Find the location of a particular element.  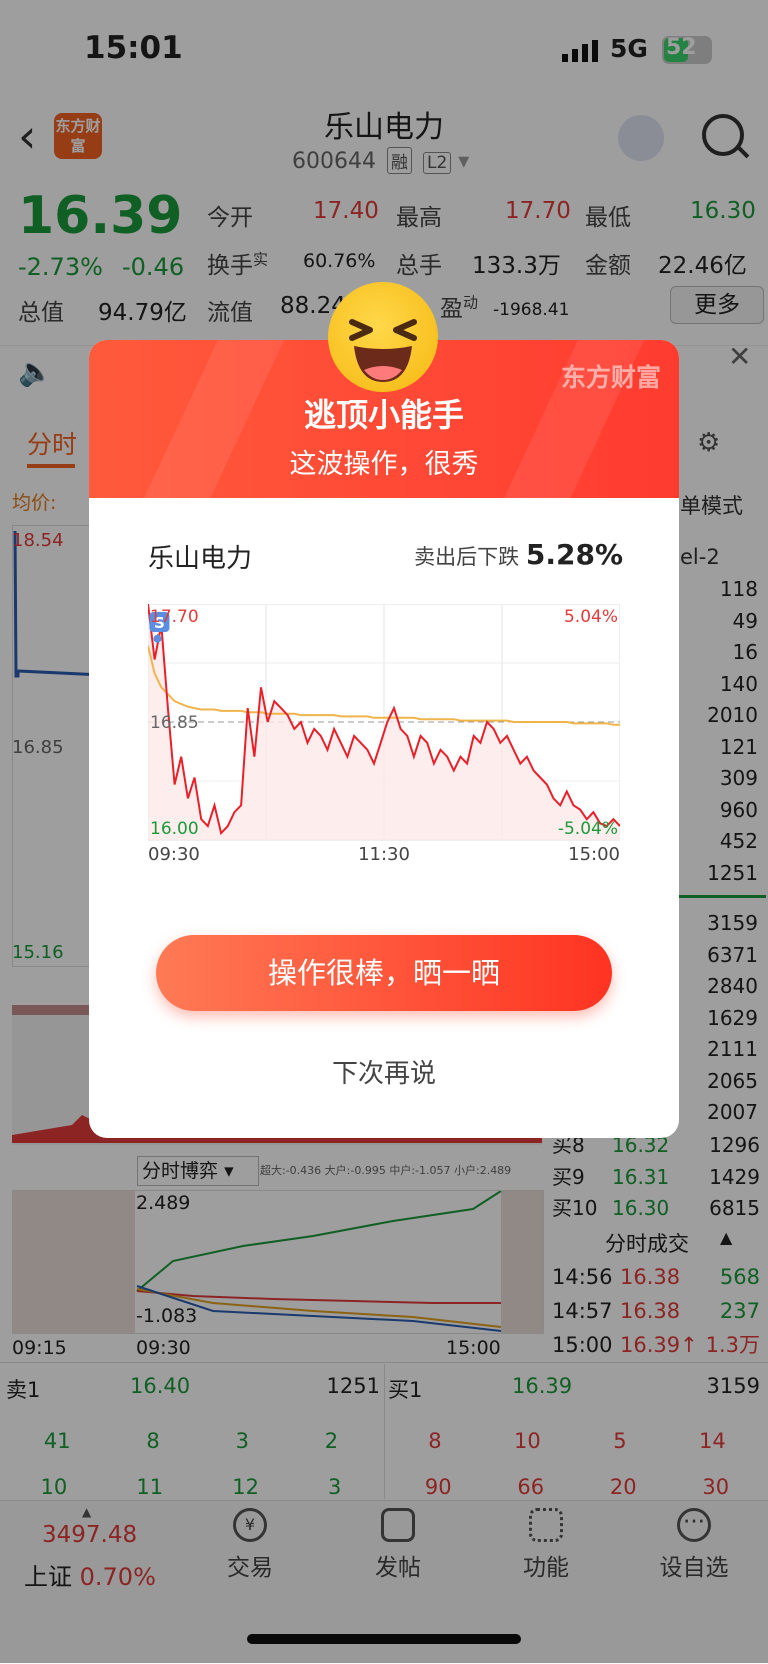

y-mid: 16.85 is located at coordinates (174, 723).